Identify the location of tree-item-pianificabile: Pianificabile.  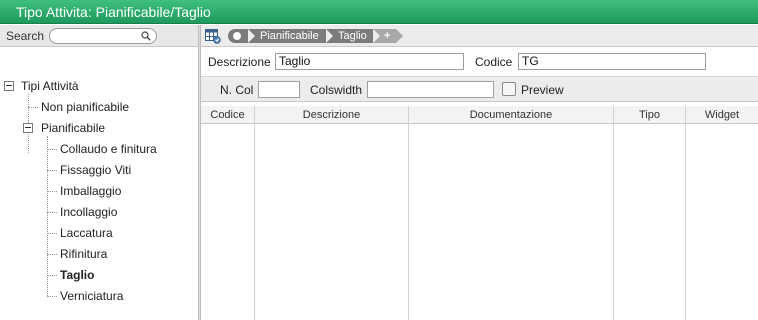
(73, 128).